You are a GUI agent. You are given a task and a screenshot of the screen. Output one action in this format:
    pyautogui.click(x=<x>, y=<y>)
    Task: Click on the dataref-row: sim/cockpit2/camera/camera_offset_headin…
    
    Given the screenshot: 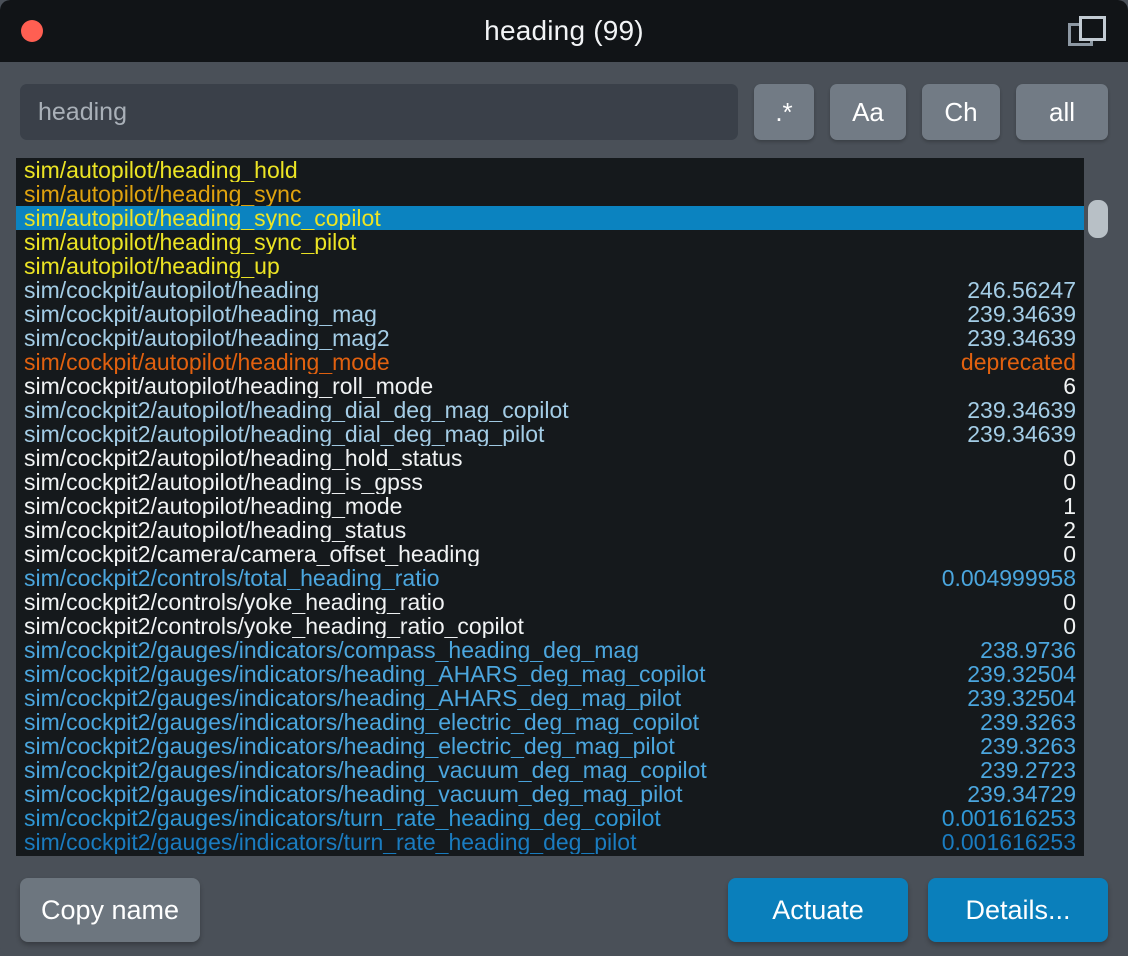 What is the action you would take?
    pyautogui.click(x=550, y=554)
    